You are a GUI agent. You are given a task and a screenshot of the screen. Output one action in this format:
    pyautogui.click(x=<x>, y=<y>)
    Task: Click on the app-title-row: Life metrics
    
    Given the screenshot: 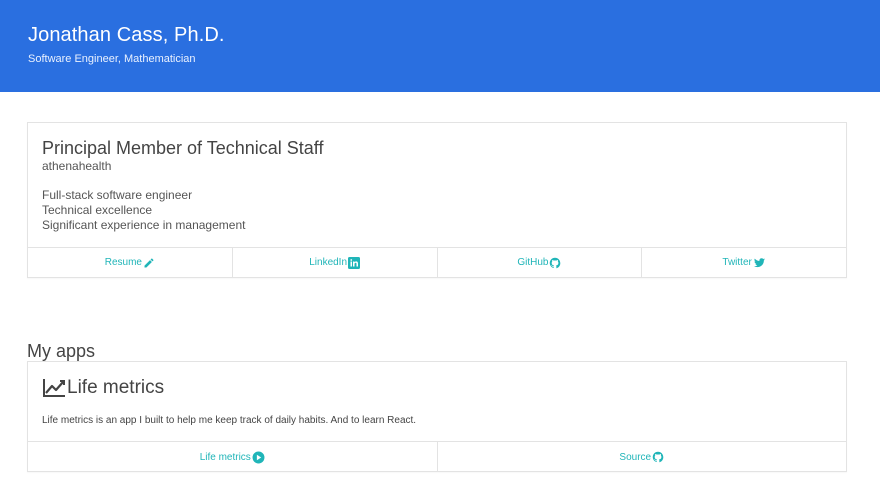 What is the action you would take?
    pyautogui.click(x=437, y=388)
    